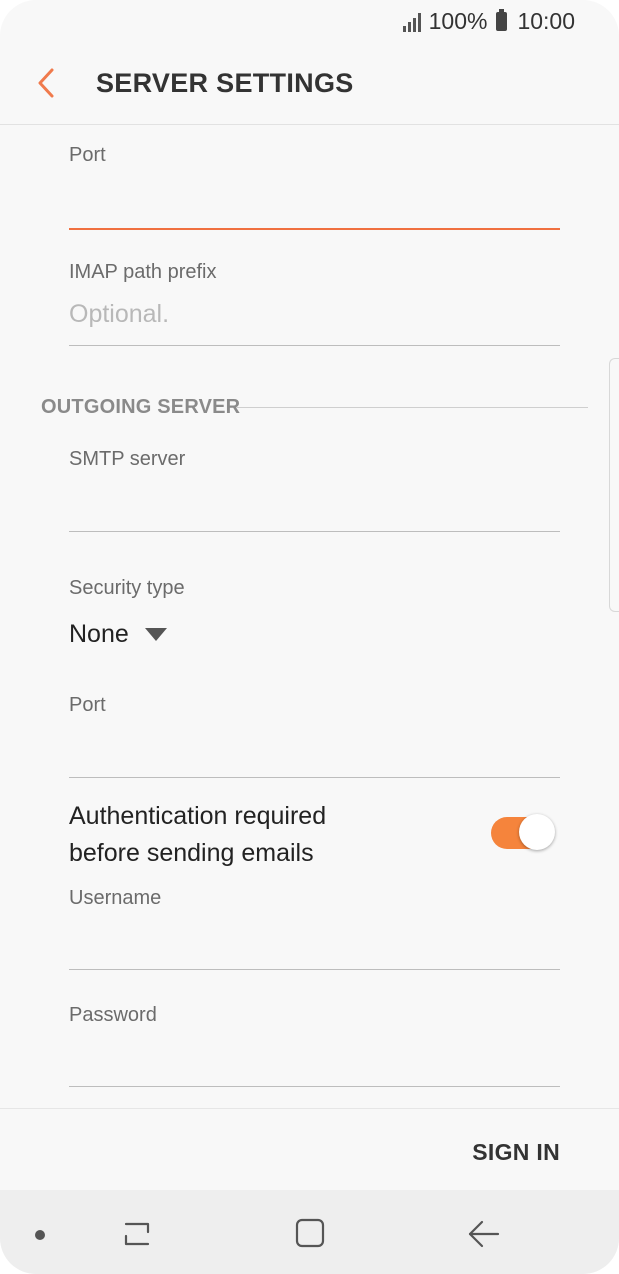  Describe the element at coordinates (49, 83) in the screenshot. I see `back-arrow-icon` at that location.